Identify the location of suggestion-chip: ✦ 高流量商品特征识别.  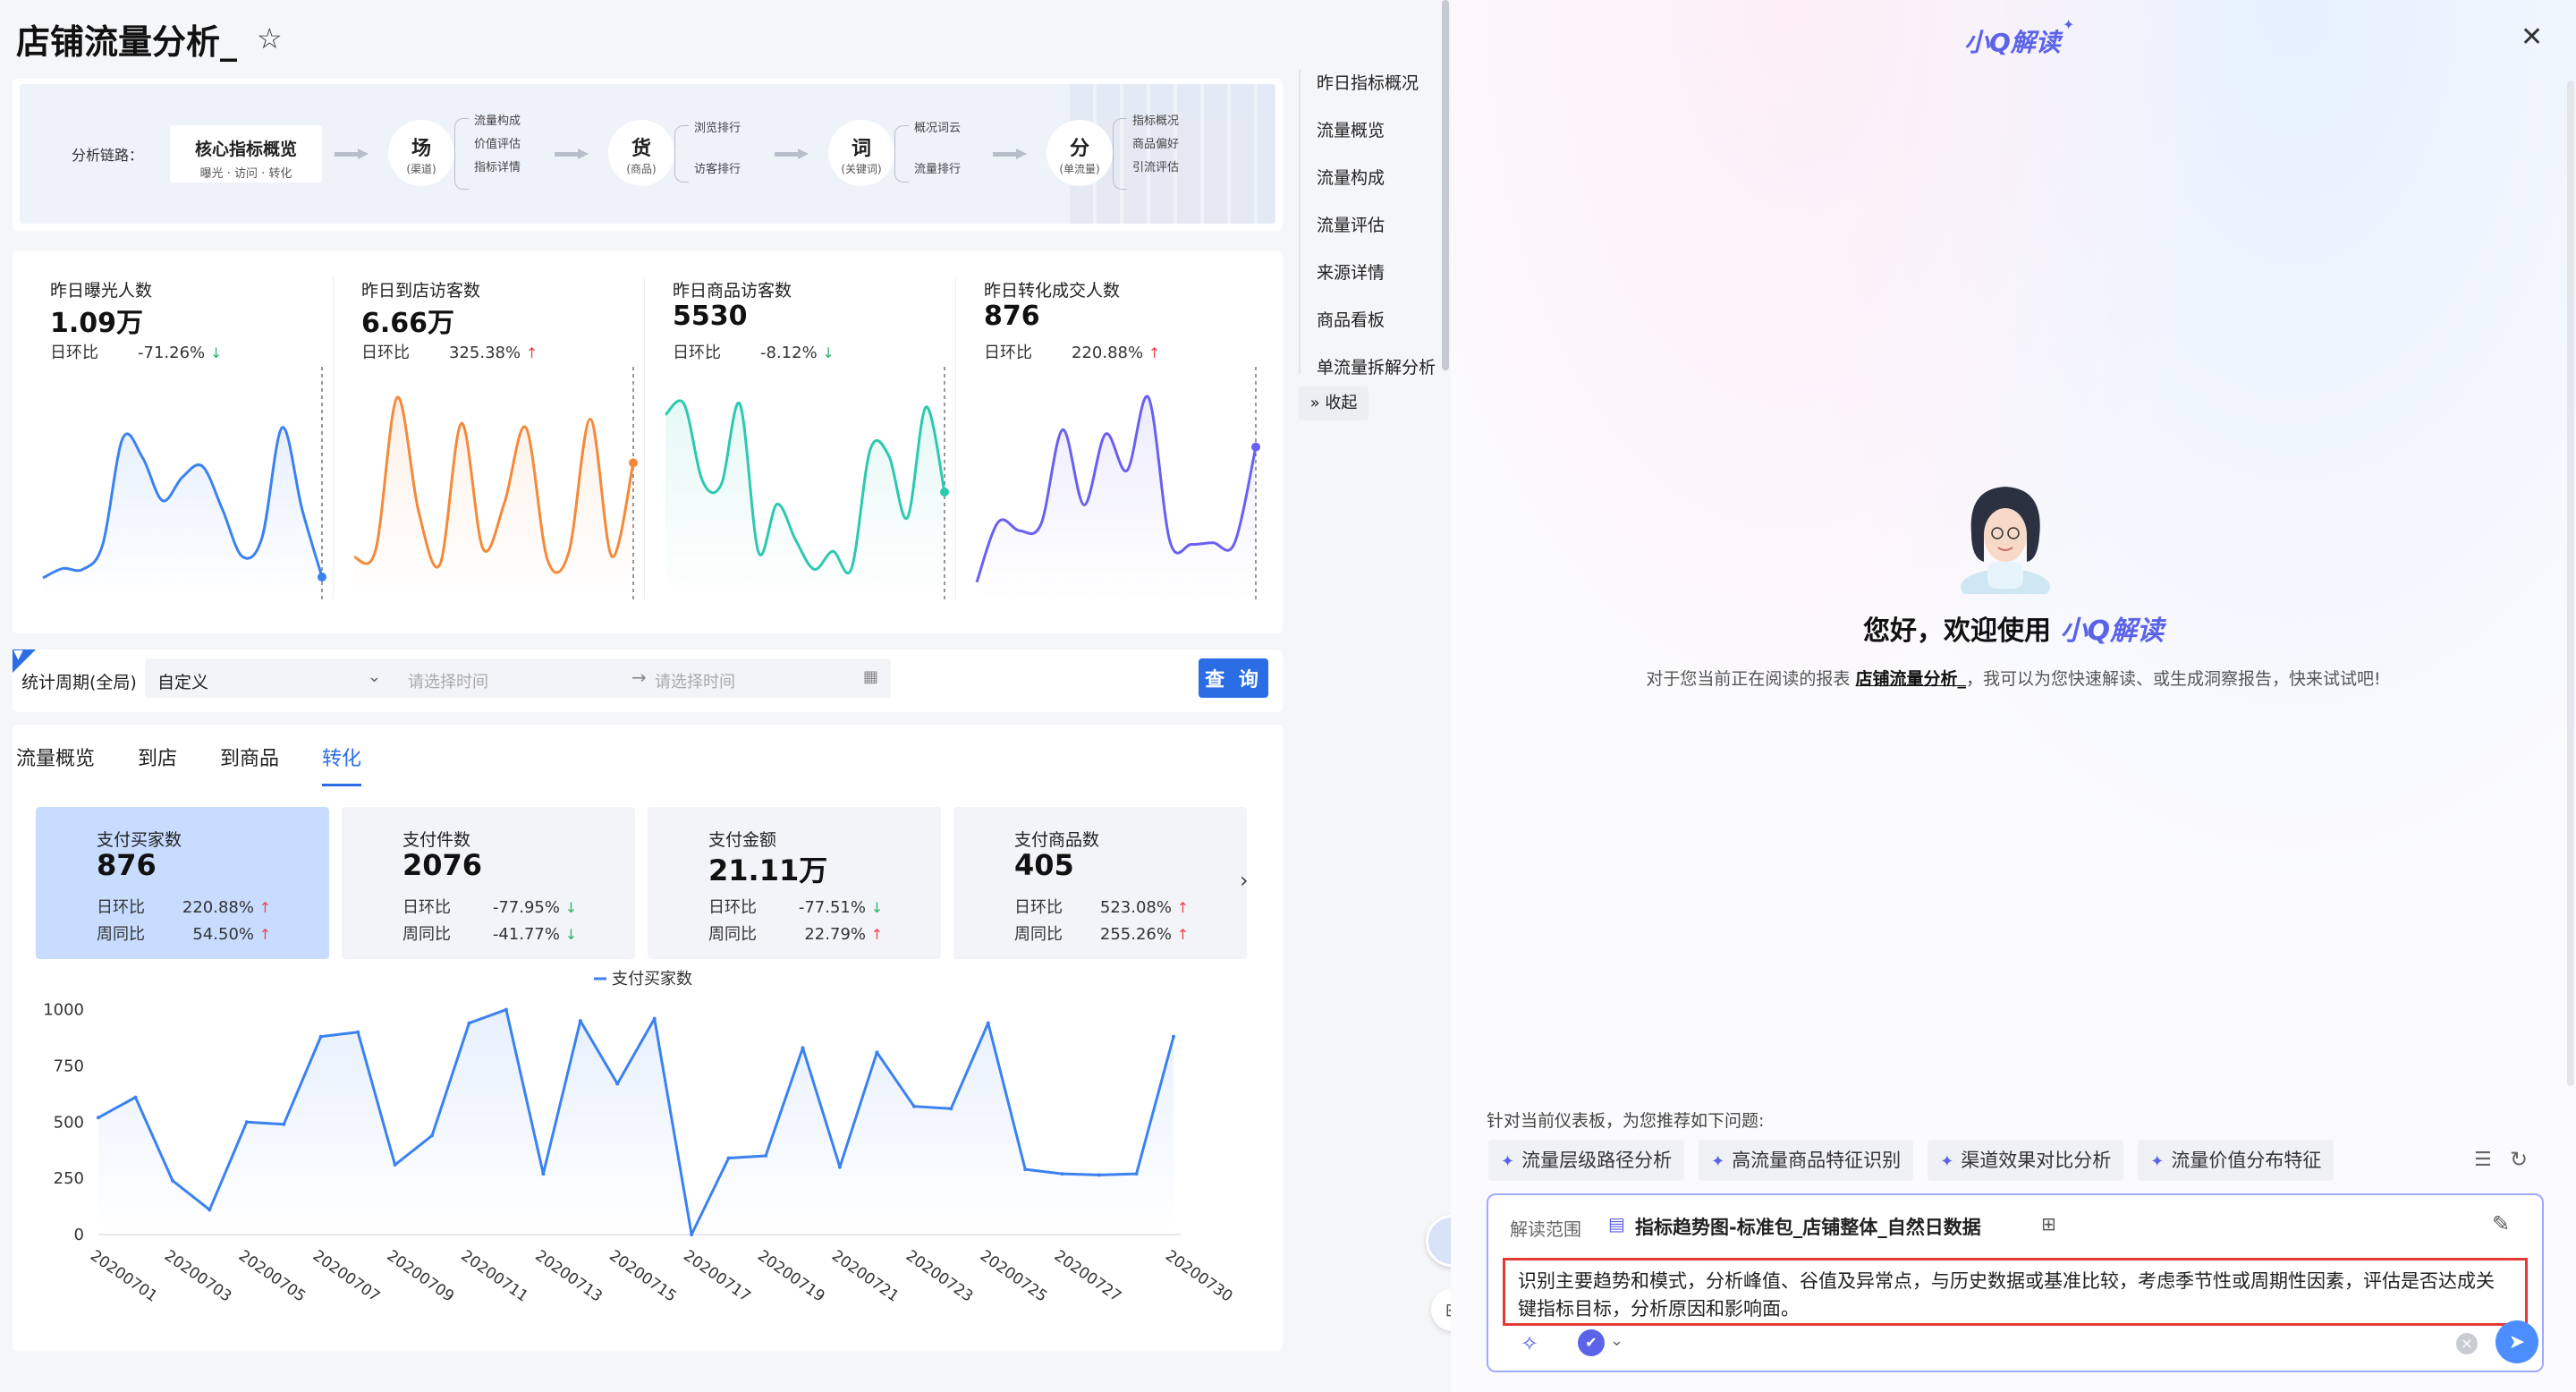
(1806, 1160).